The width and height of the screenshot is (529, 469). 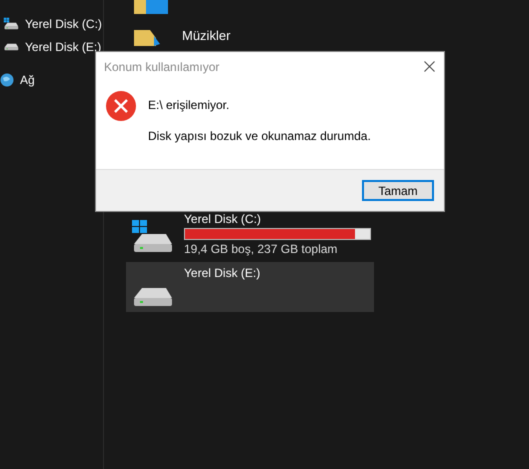 I want to click on dialog-title: Konum kullanılamıyor, so click(x=162, y=67).